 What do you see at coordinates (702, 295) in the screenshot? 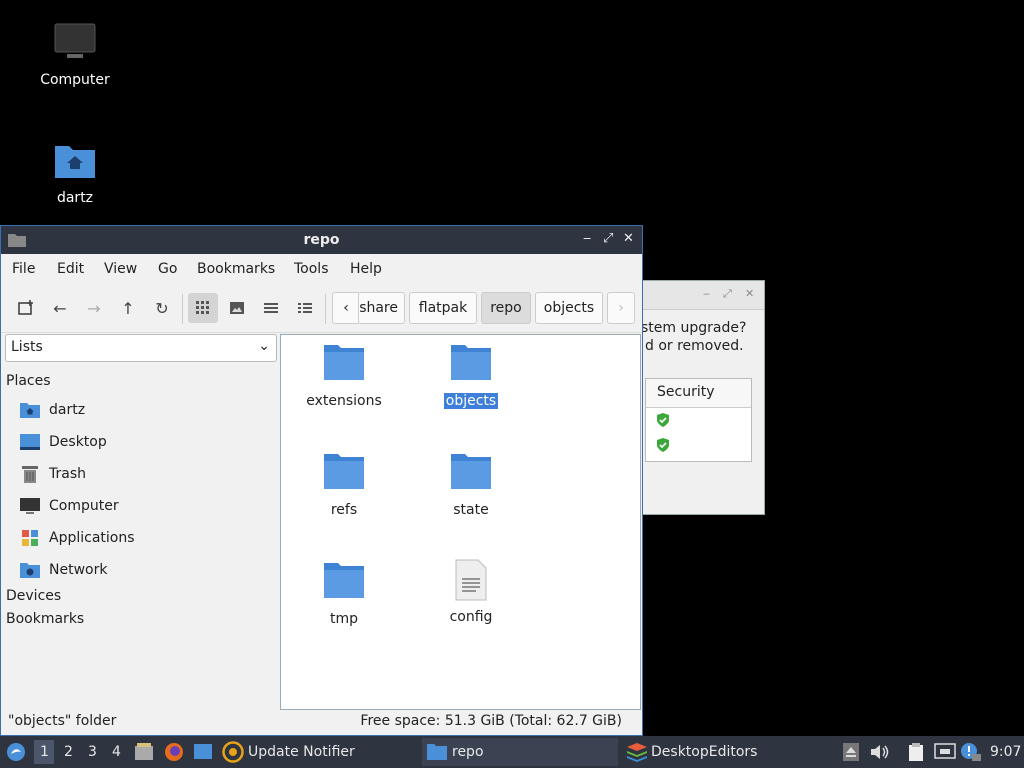
I see `background-dialog-titlebar: ‒ ⤢ ✕` at bounding box center [702, 295].